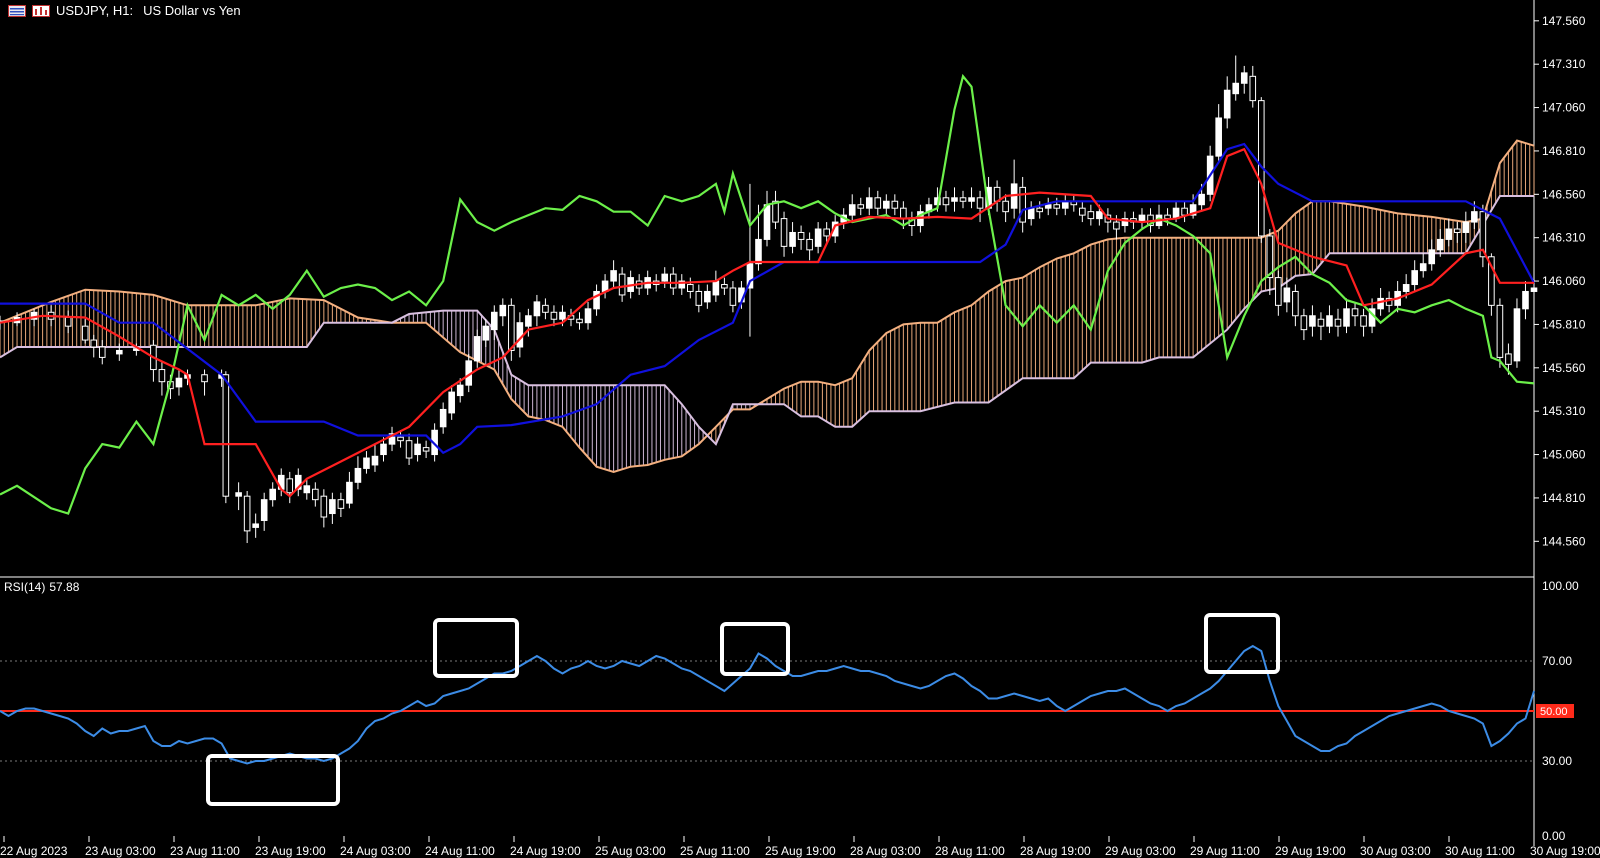  Describe the element at coordinates (34, 851) in the screenshot. I see `time-tick-label: 22 Aug 2023` at that location.